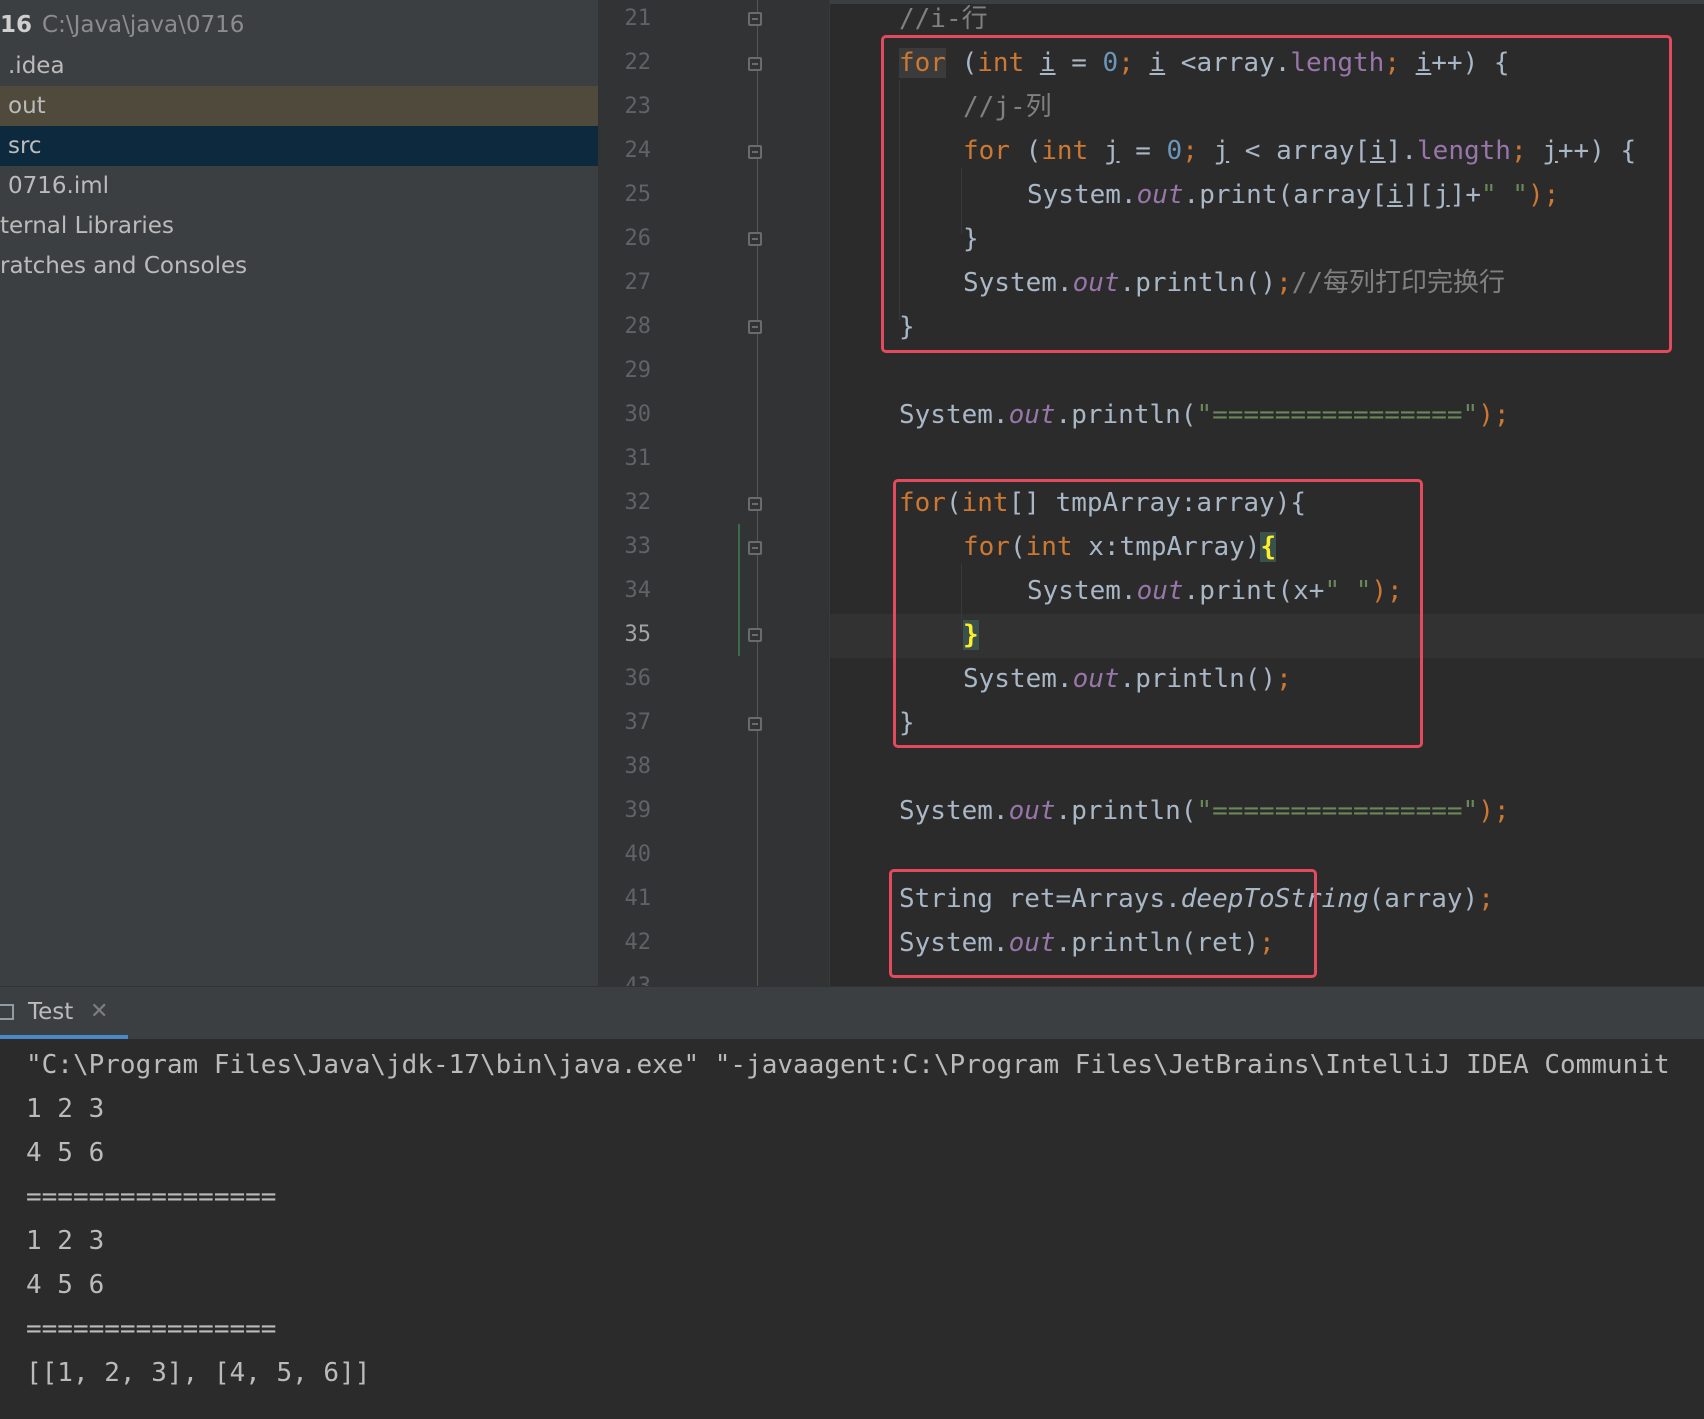 The width and height of the screenshot is (1704, 1419). What do you see at coordinates (36, 66) in the screenshot?
I see `tree-item-label: .idea` at bounding box center [36, 66].